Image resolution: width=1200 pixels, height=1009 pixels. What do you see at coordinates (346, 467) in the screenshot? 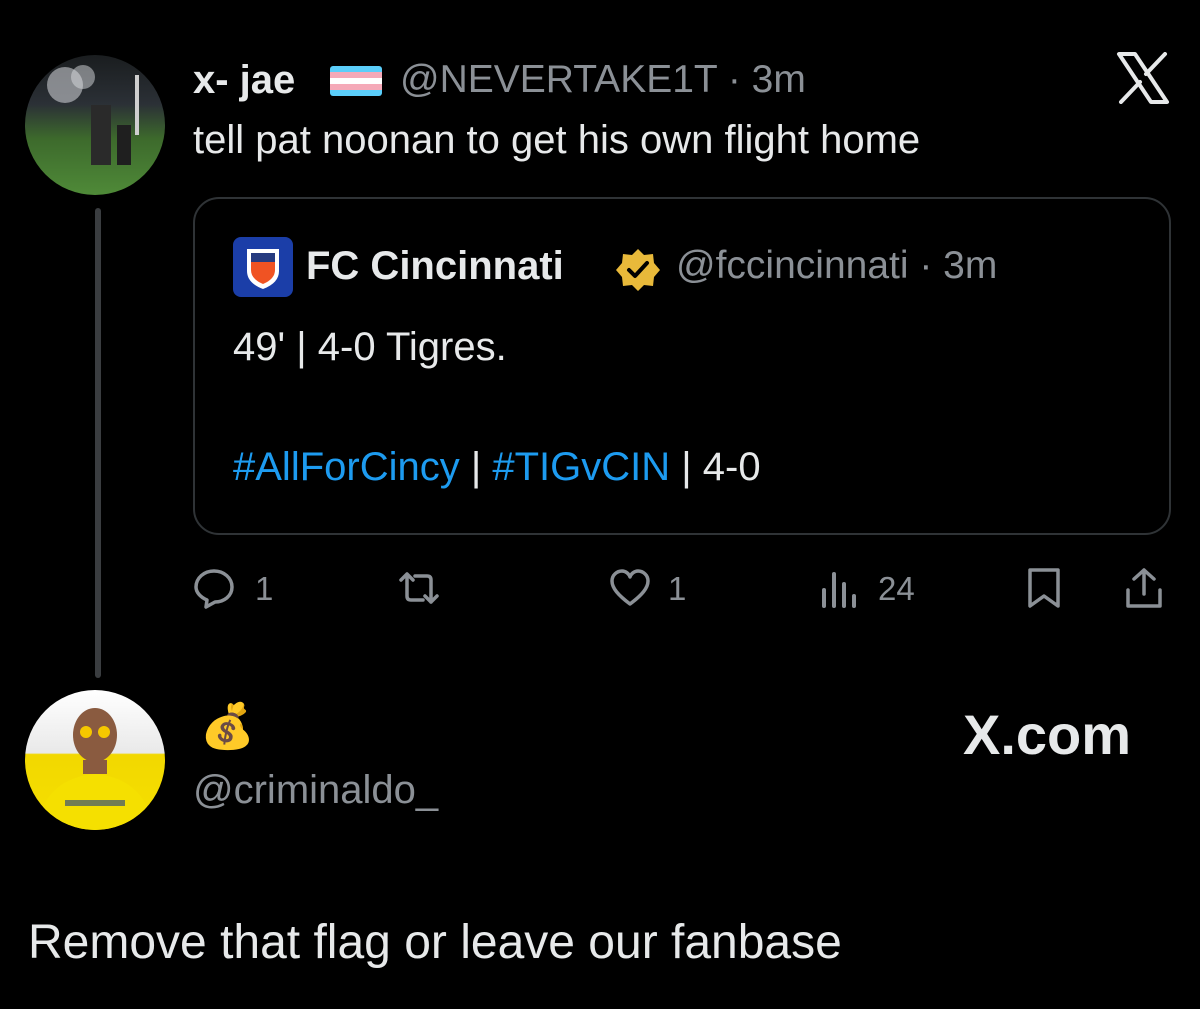
I see `hashtag-link: #AllForCincy` at bounding box center [346, 467].